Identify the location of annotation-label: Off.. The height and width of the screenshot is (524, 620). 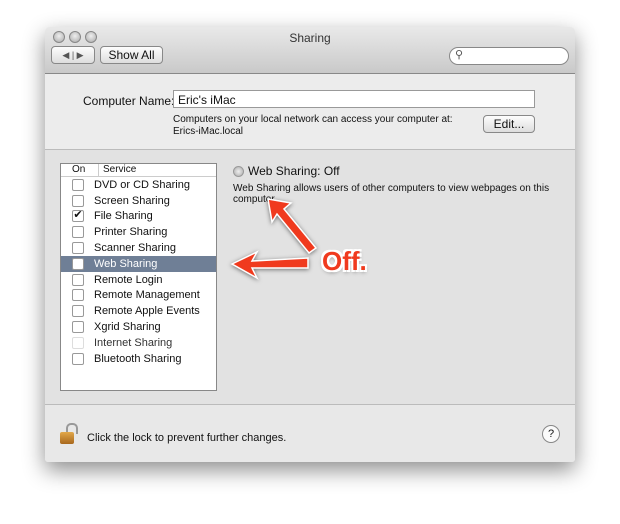
(344, 261).